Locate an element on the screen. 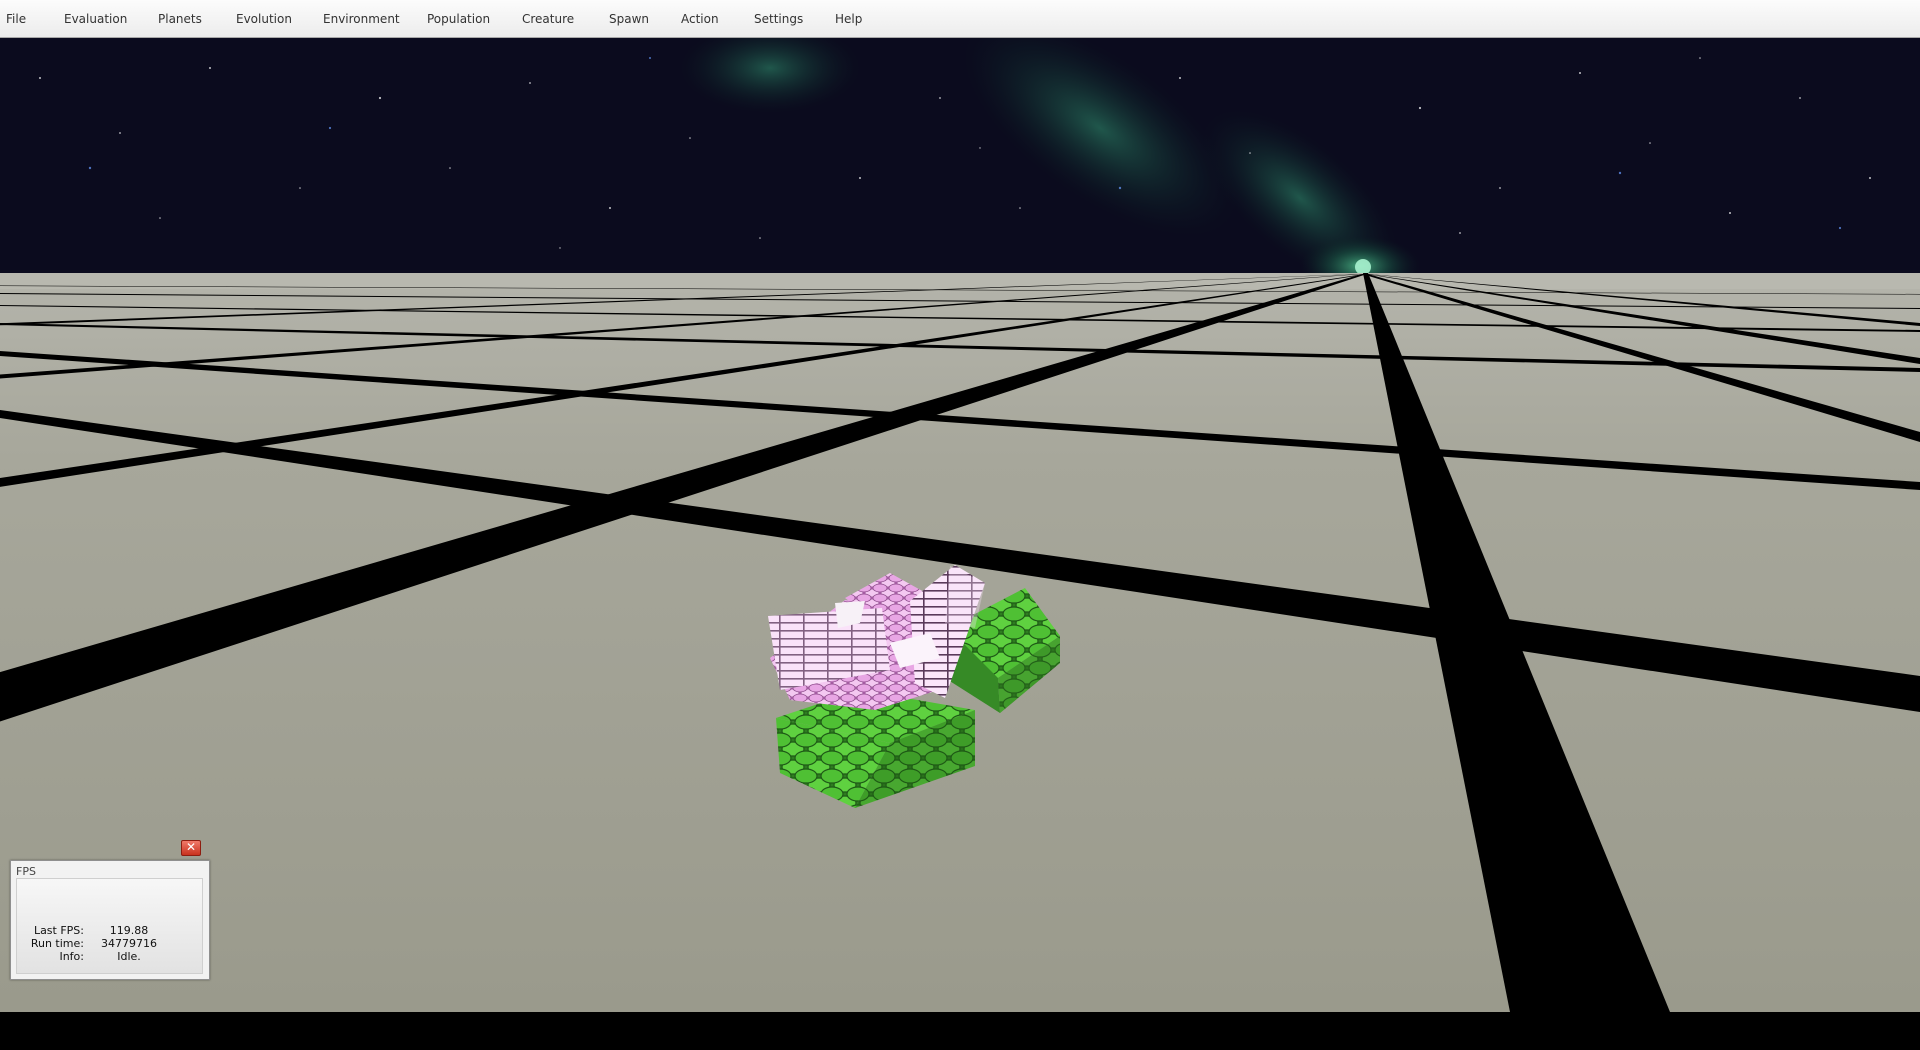 The height and width of the screenshot is (1050, 1920). fps-value: Idle. is located at coordinates (129, 956).